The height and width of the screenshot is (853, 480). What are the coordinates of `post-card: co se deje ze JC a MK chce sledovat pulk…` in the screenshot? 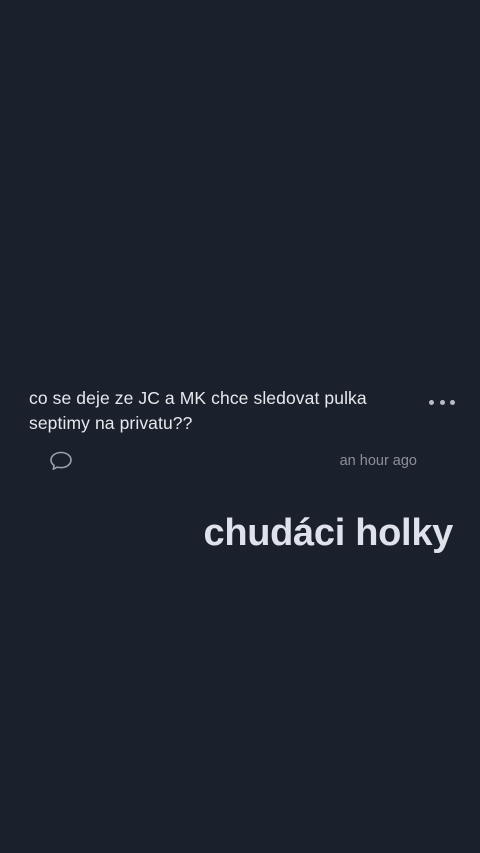 It's located at (240, 428).